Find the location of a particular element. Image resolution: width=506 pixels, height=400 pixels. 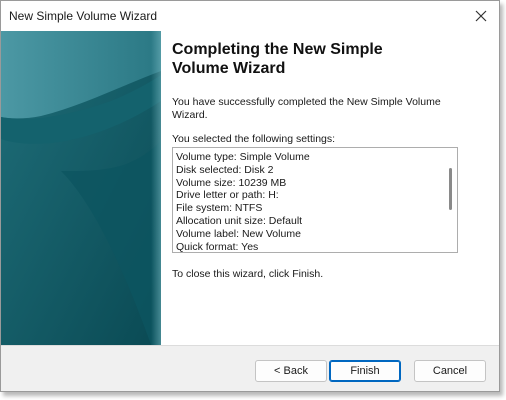

settings-line: Volume label: New Volume is located at coordinates (238, 233).